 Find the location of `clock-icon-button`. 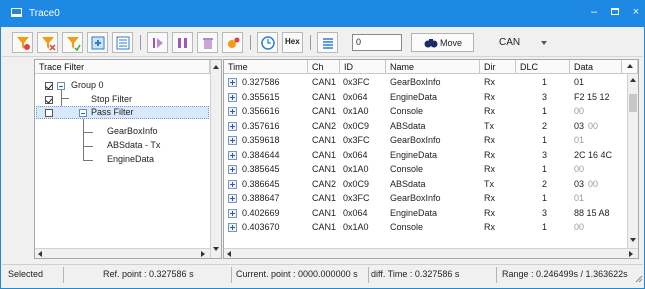

clock-icon-button is located at coordinates (267, 42).